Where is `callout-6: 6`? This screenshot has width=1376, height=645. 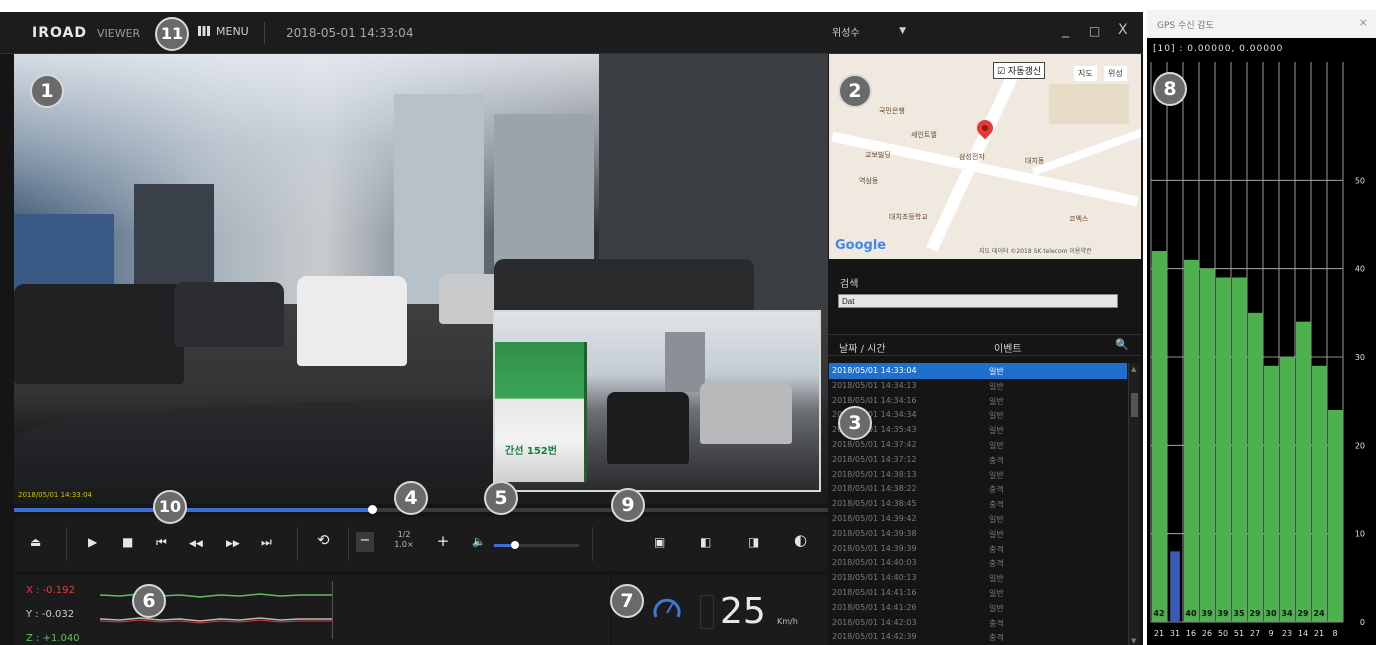 callout-6: 6 is located at coordinates (149, 601).